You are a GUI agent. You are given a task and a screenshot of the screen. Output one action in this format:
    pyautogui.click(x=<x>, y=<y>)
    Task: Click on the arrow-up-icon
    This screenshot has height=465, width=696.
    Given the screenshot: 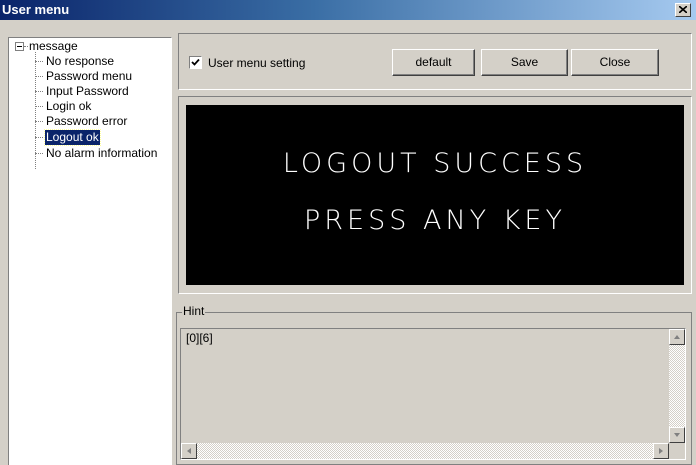 What is the action you would take?
    pyautogui.click(x=677, y=337)
    